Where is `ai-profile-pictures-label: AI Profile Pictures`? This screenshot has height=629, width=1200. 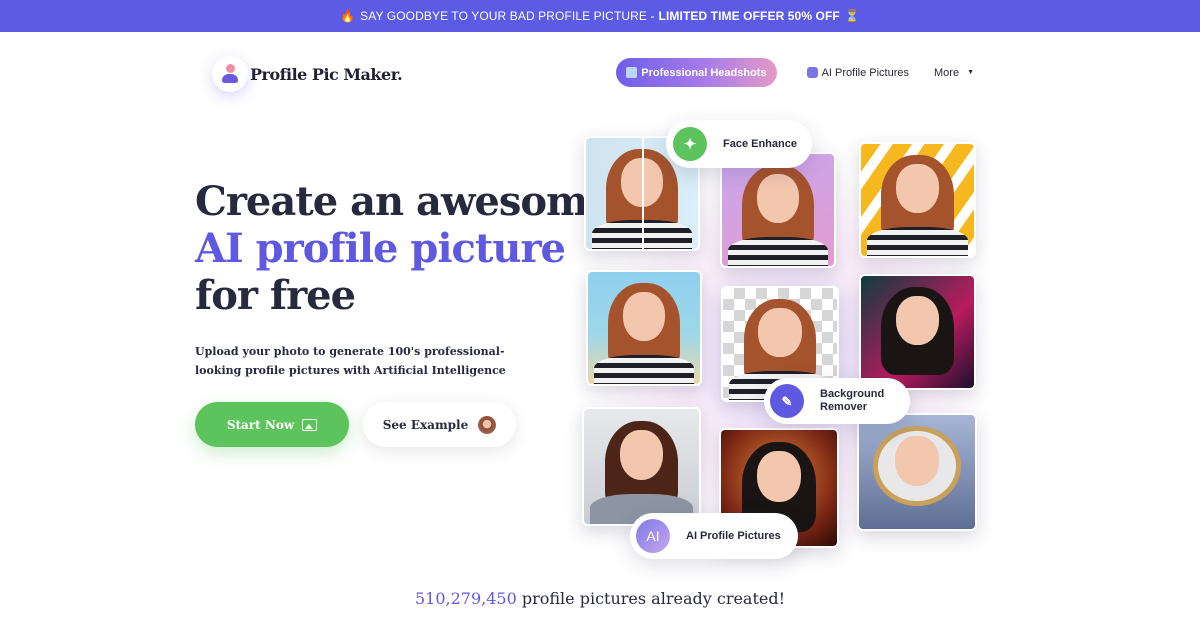
ai-profile-pictures-label: AI Profile Pictures is located at coordinates (733, 536).